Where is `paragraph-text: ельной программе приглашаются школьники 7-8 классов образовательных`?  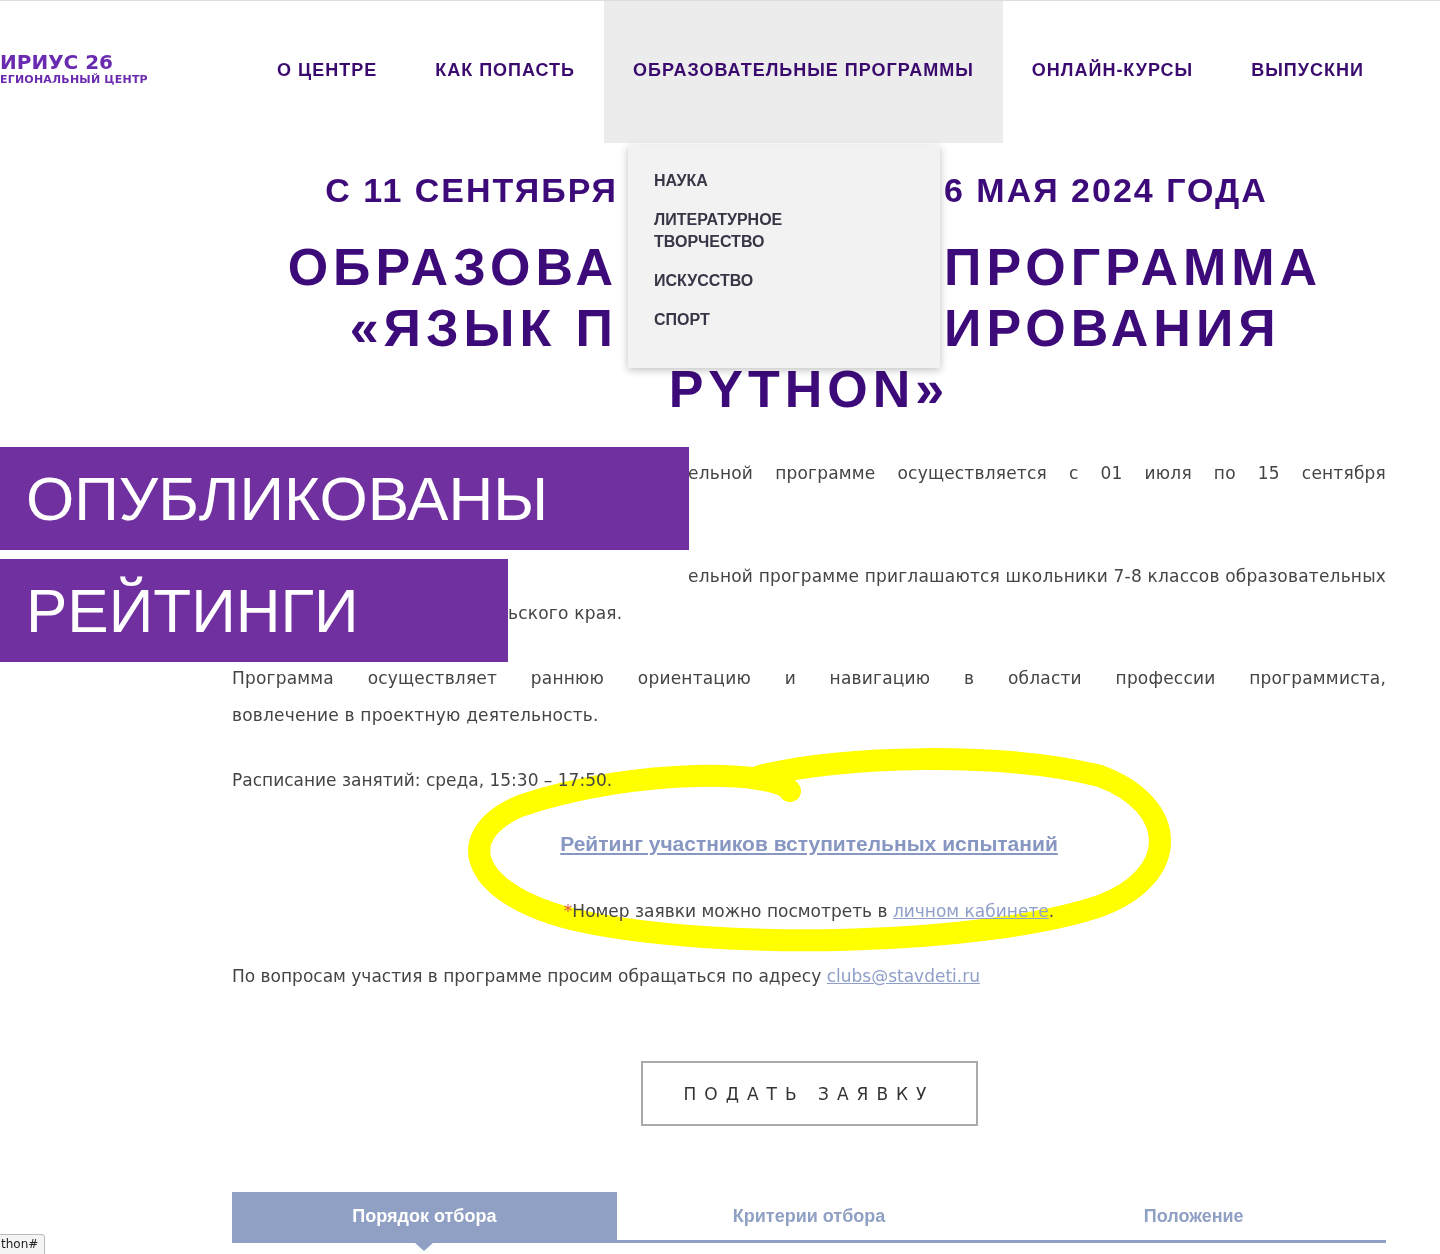
paragraph-text: ельной программе приглашаются школьники 7-8 классов образовательных is located at coordinates (1037, 576).